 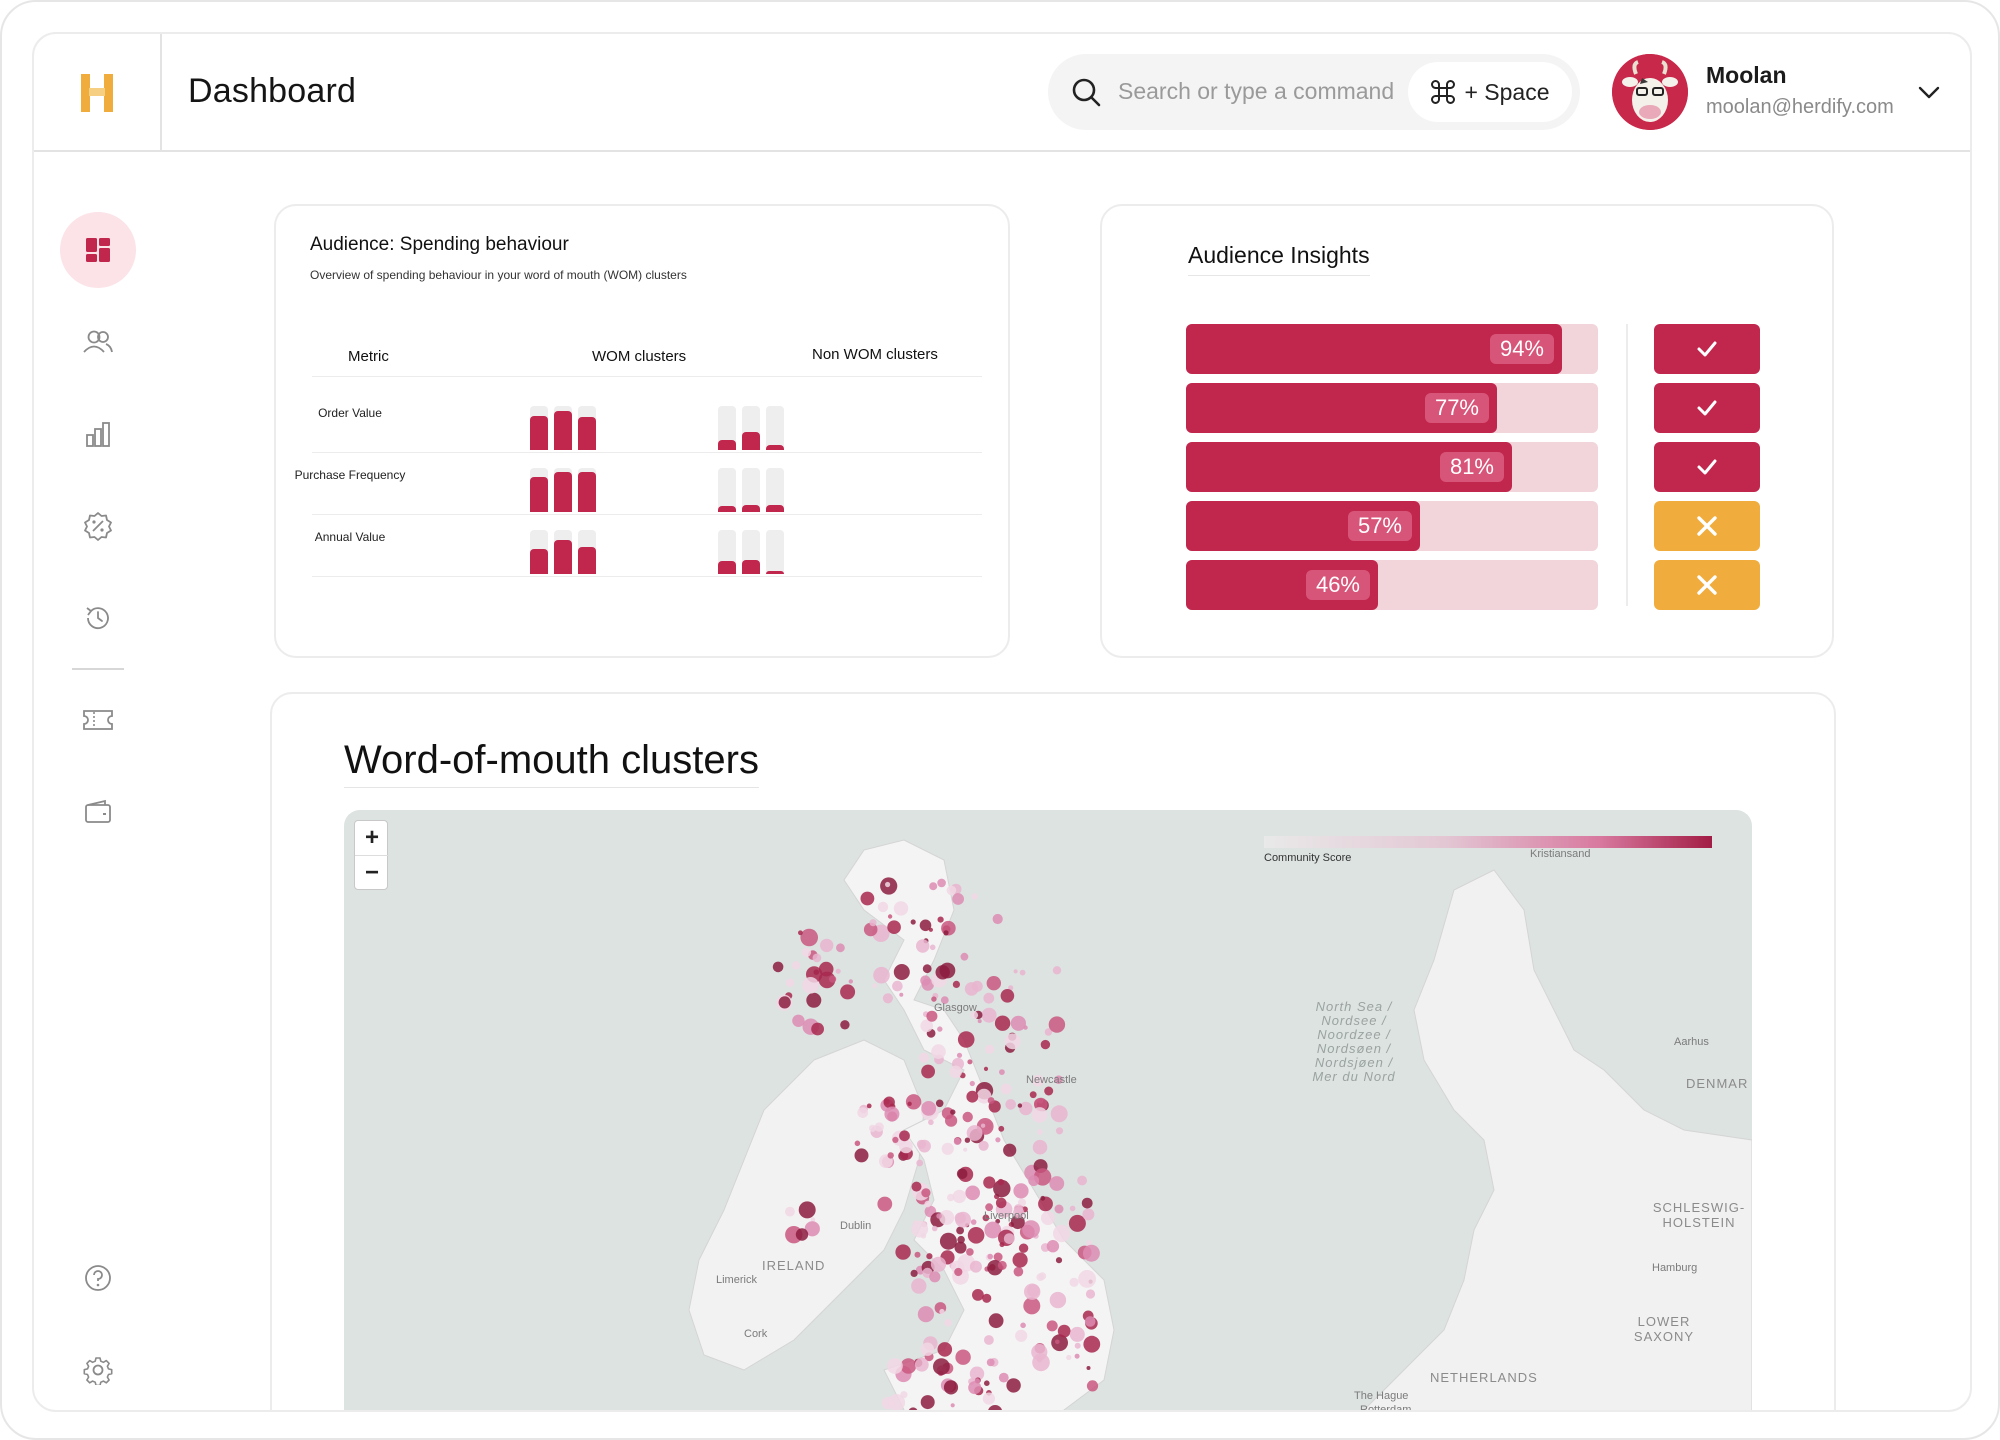 What do you see at coordinates (1349, 467) in the screenshot?
I see `insight-bar-fill: 81%` at bounding box center [1349, 467].